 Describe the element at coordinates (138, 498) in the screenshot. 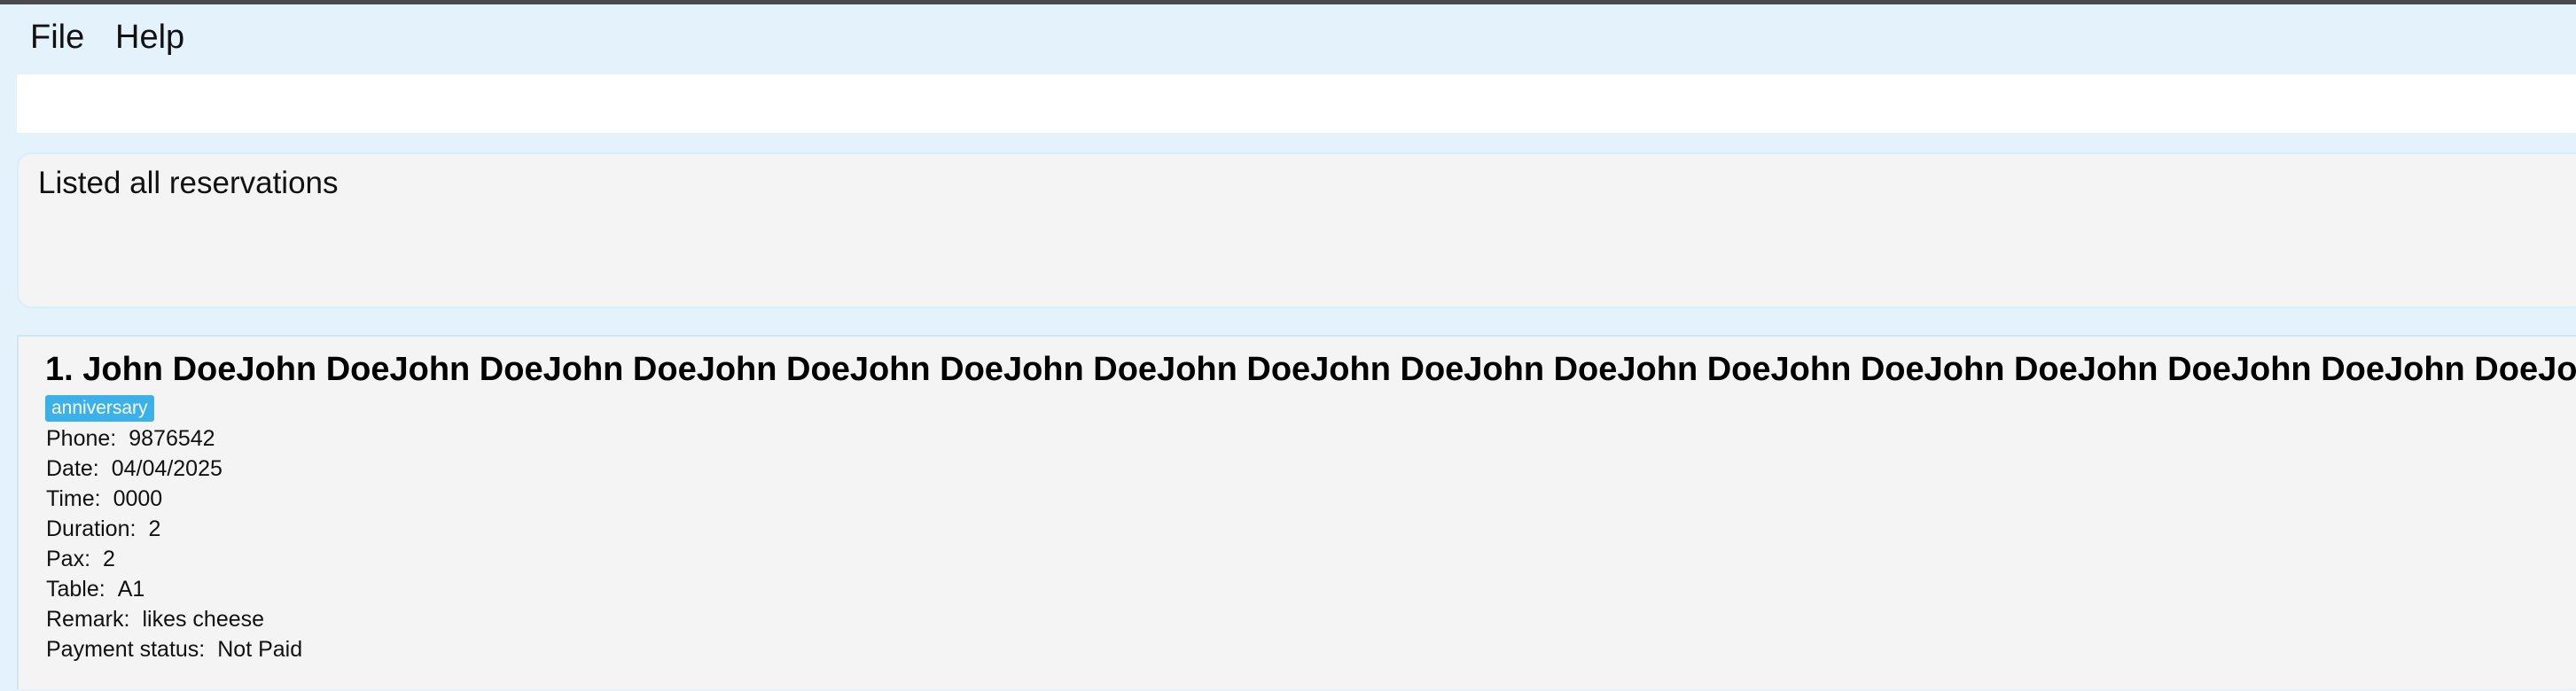

I see `field-value: 0000` at that location.